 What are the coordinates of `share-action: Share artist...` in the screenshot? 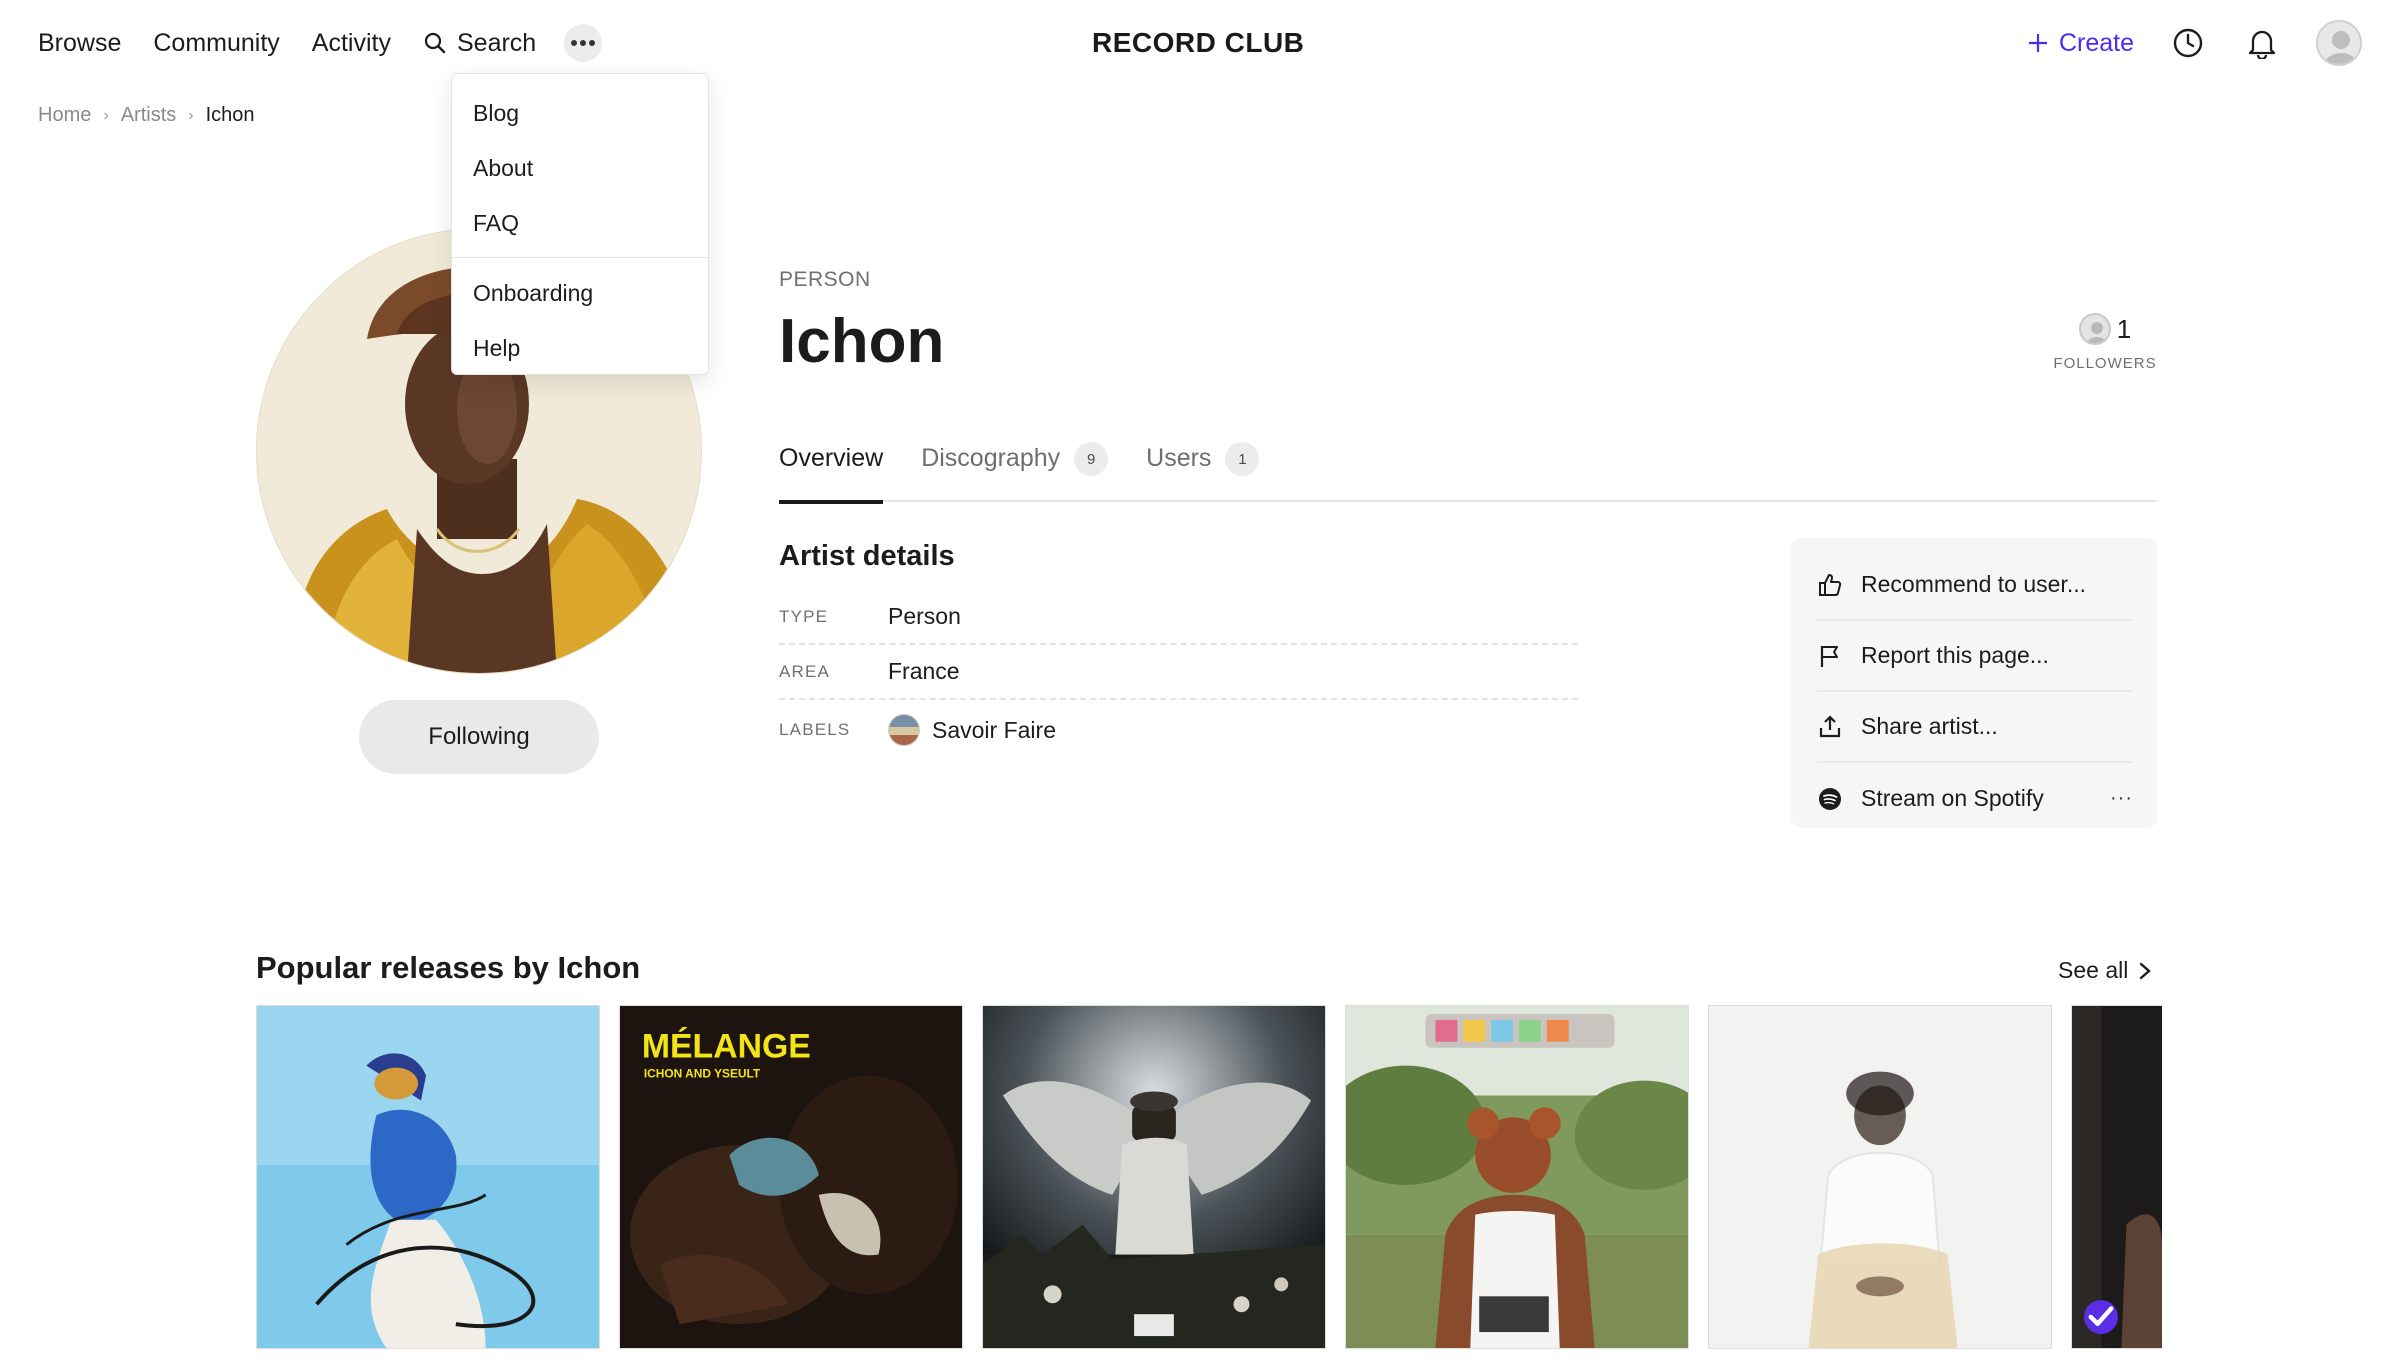 It's located at (1975, 727).